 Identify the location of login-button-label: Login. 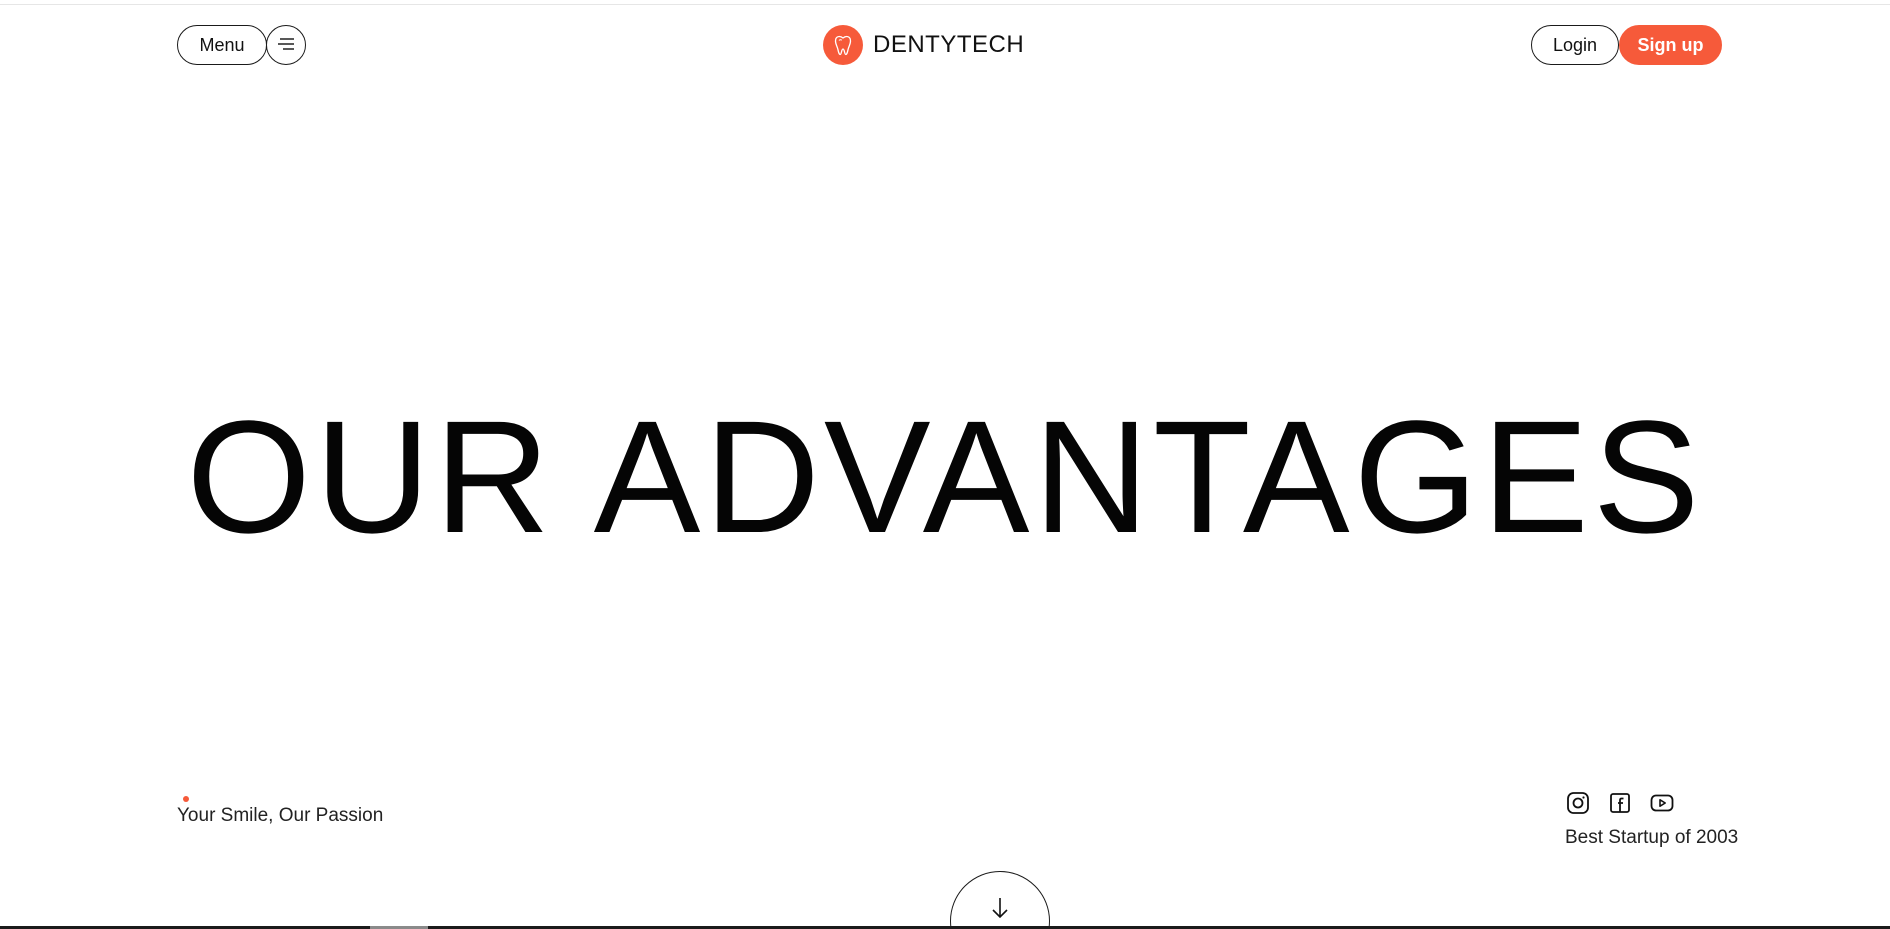
(1575, 44).